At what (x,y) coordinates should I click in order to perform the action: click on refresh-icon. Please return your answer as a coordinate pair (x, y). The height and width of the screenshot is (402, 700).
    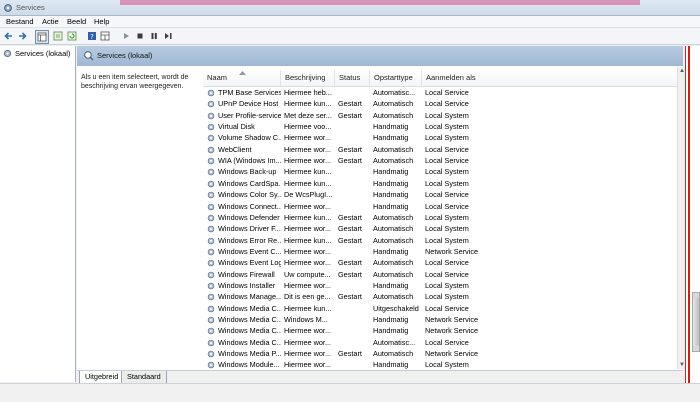
    Looking at the image, I should click on (72, 36).